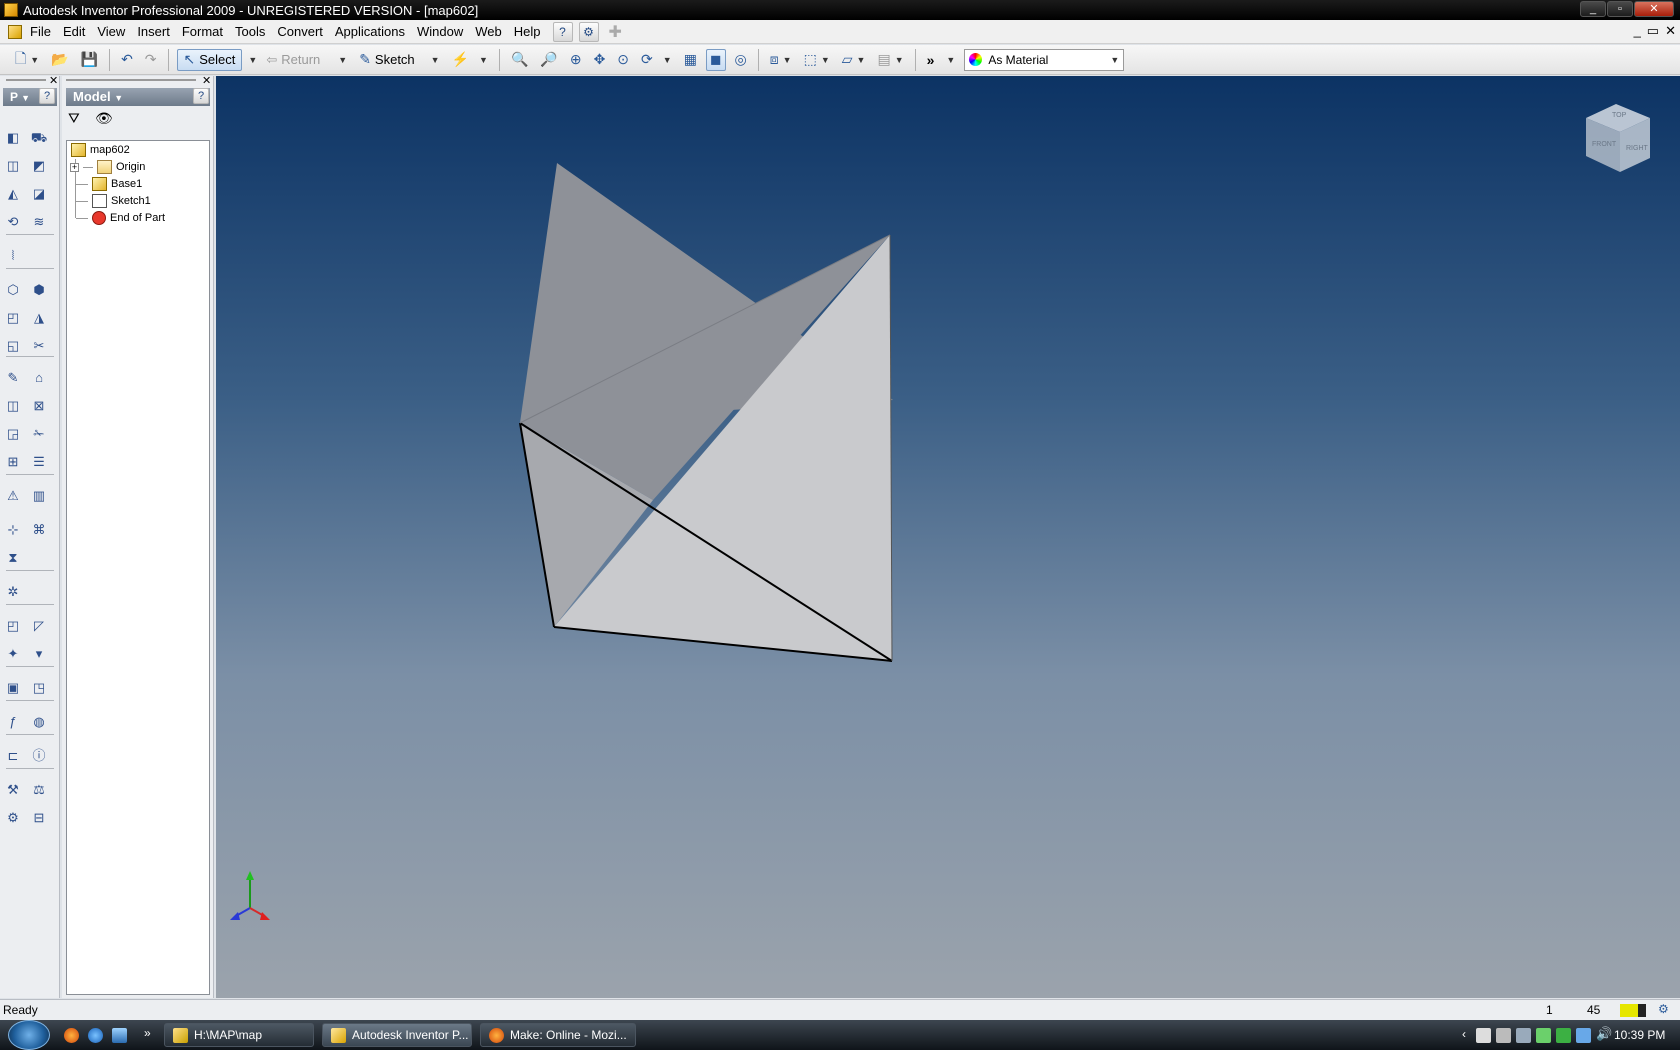 This screenshot has height=1050, width=1680. What do you see at coordinates (1670, 31) in the screenshot?
I see `doc-close-icon: ✕` at bounding box center [1670, 31].